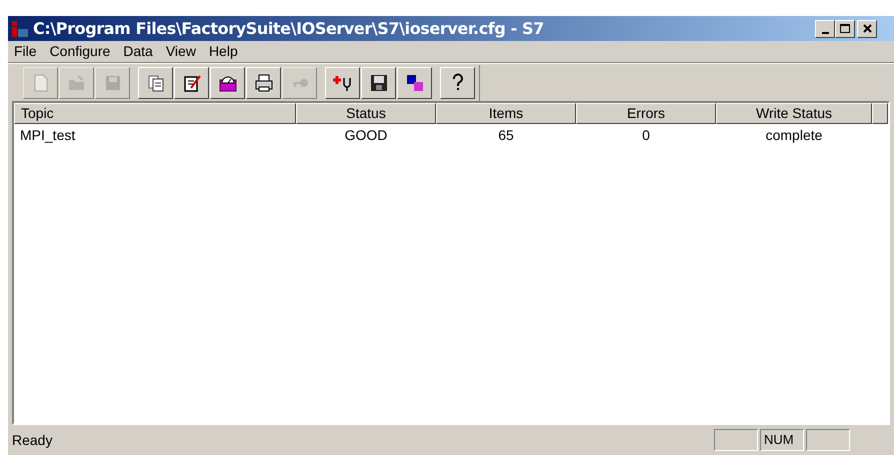  Describe the element at coordinates (48, 134) in the screenshot. I see `table-cell: MPI_test` at that location.